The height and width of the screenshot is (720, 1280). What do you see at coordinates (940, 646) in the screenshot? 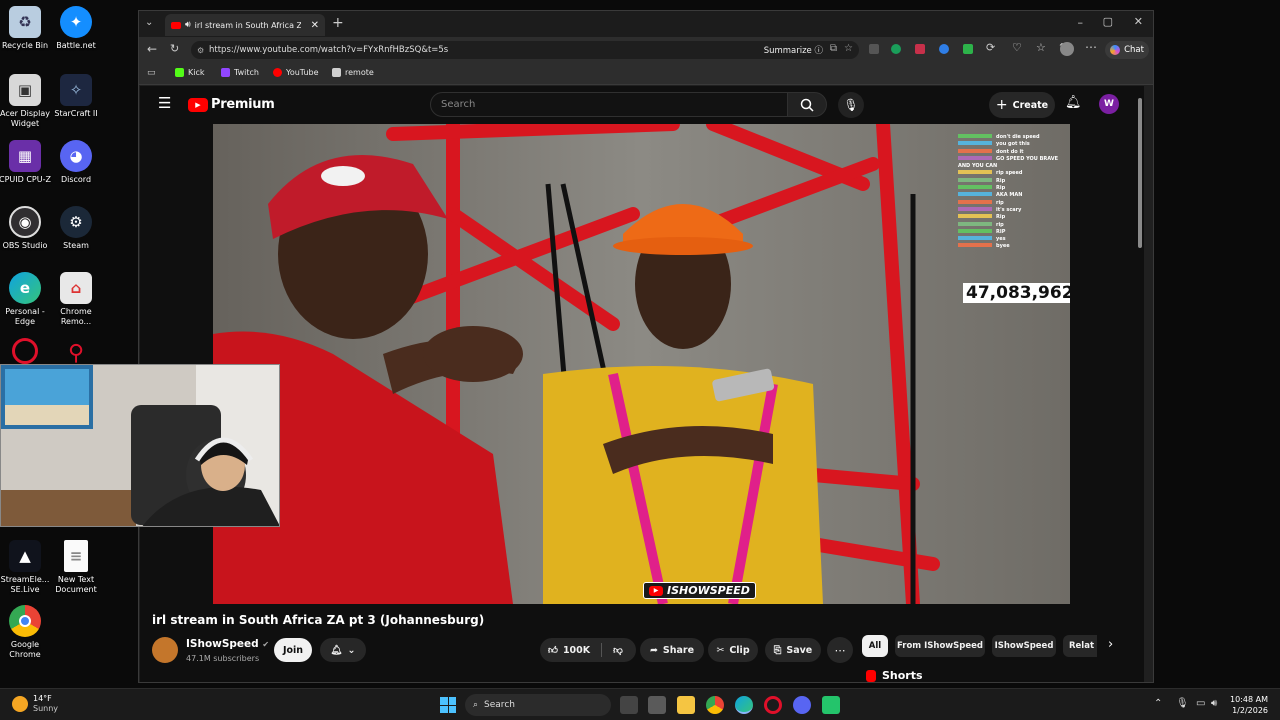
I see `chip-from-ishowspeed: From IShowSpeed` at bounding box center [940, 646].